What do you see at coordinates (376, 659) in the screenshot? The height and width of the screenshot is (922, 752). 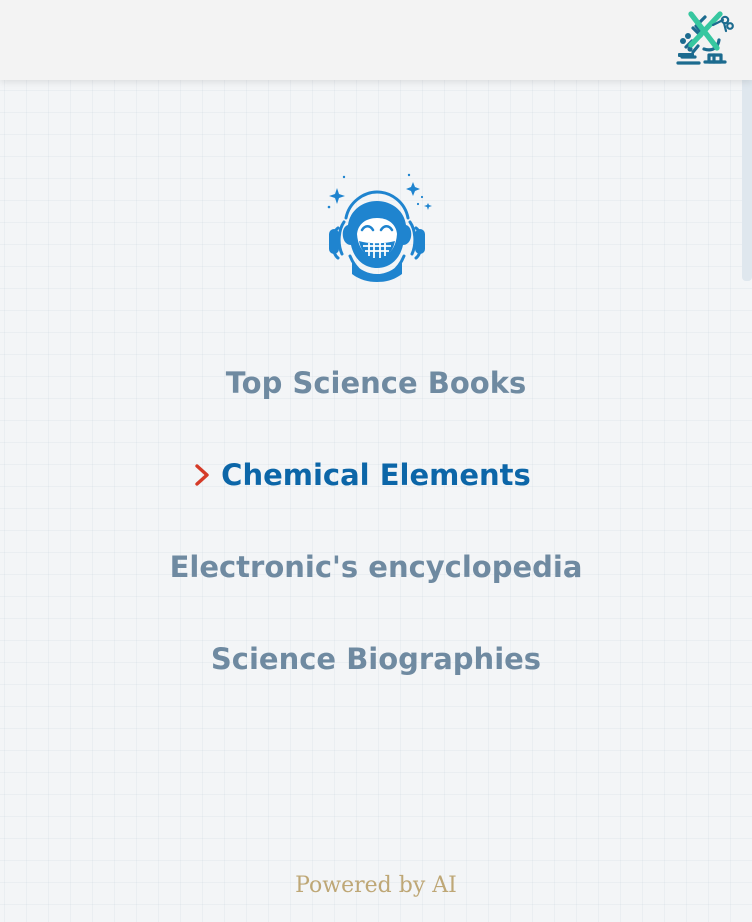 I see `menu-item-label: Science Biographies` at bounding box center [376, 659].